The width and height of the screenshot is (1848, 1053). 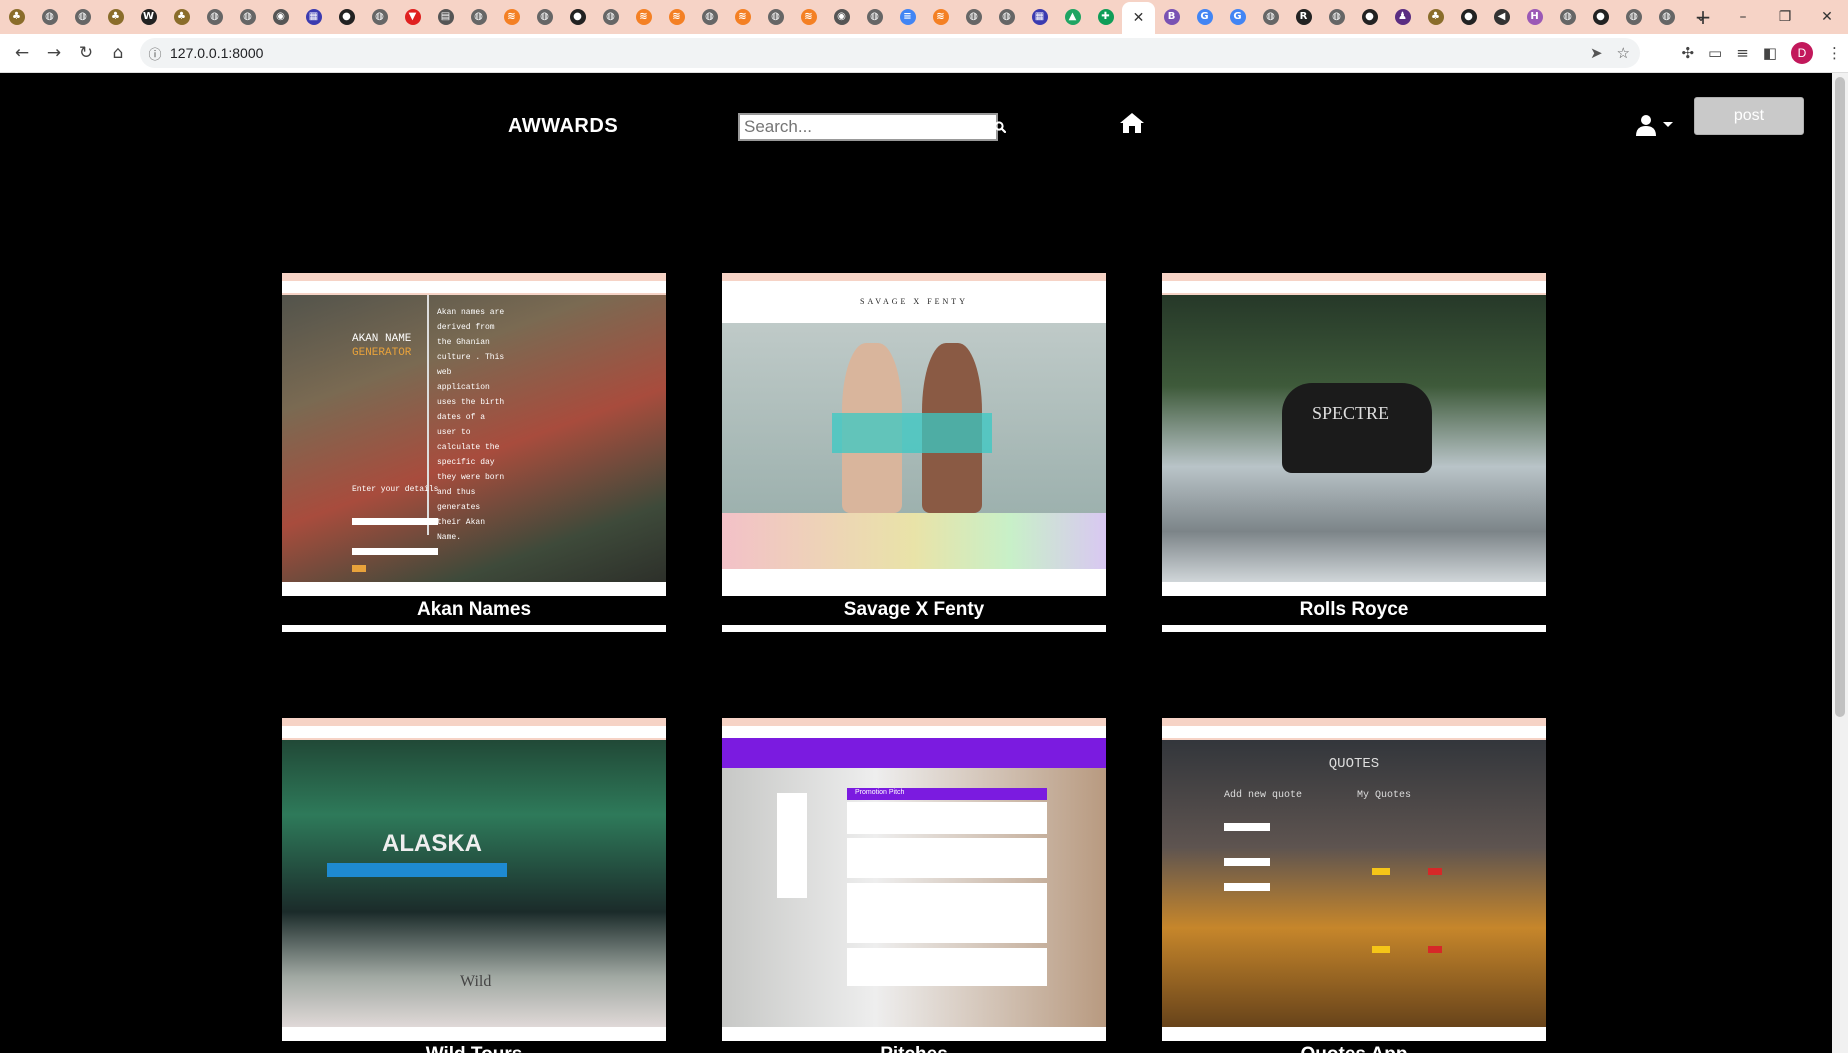 What do you see at coordinates (1656, 125) in the screenshot?
I see `user-menu-dropdown` at bounding box center [1656, 125].